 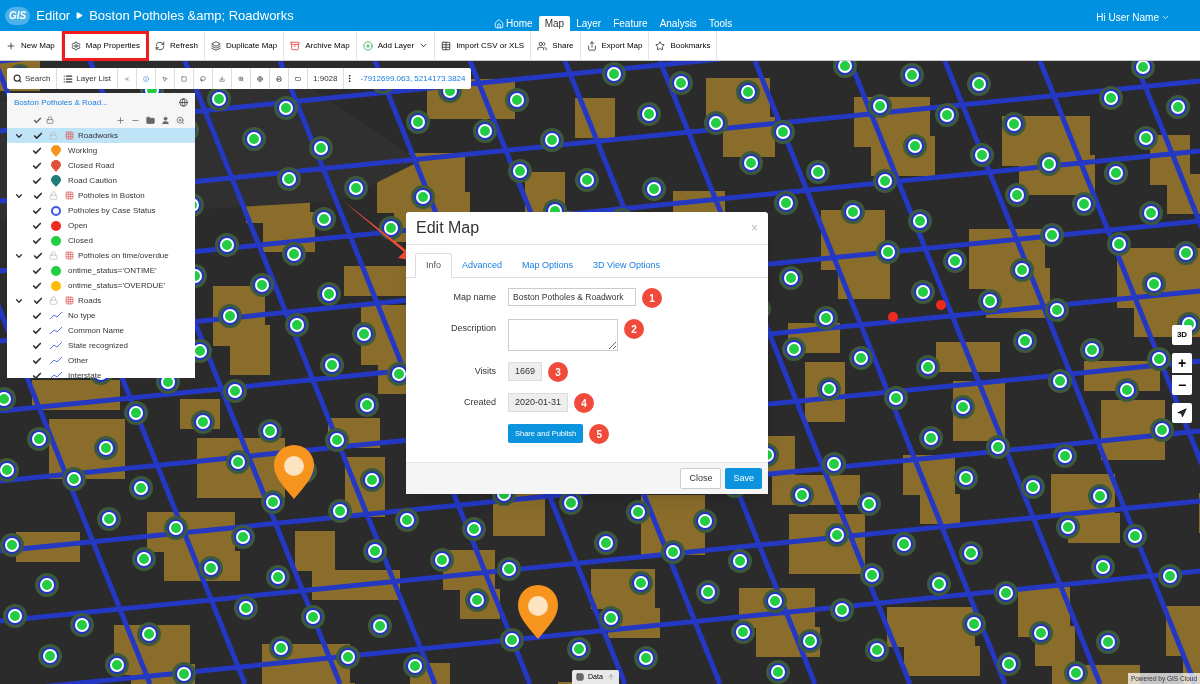 I want to click on more-icon, so click(x=349, y=78).